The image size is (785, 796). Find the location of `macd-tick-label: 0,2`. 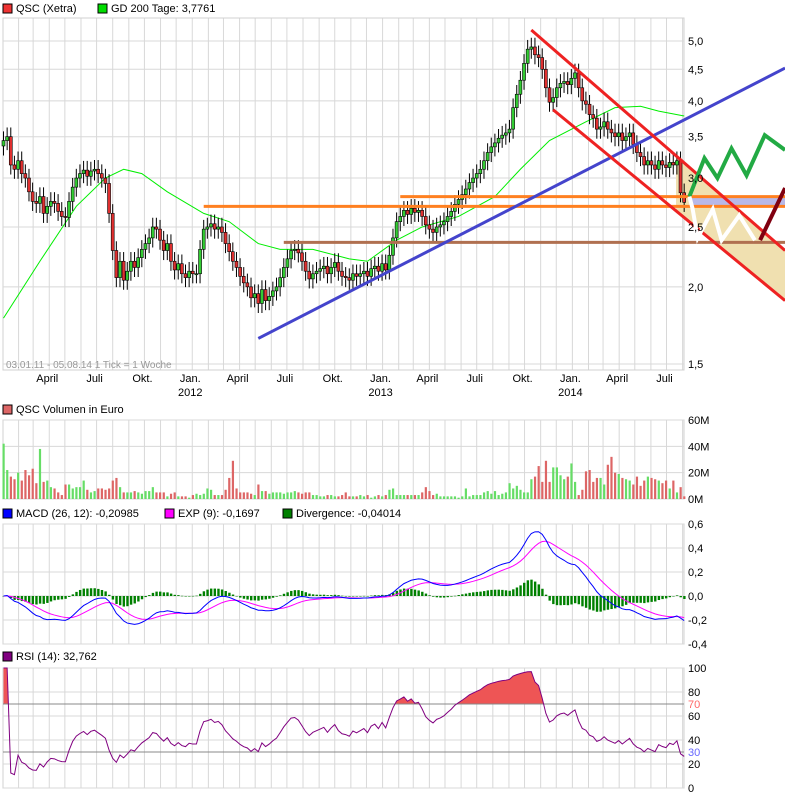

macd-tick-label: 0,2 is located at coordinates (695, 573).